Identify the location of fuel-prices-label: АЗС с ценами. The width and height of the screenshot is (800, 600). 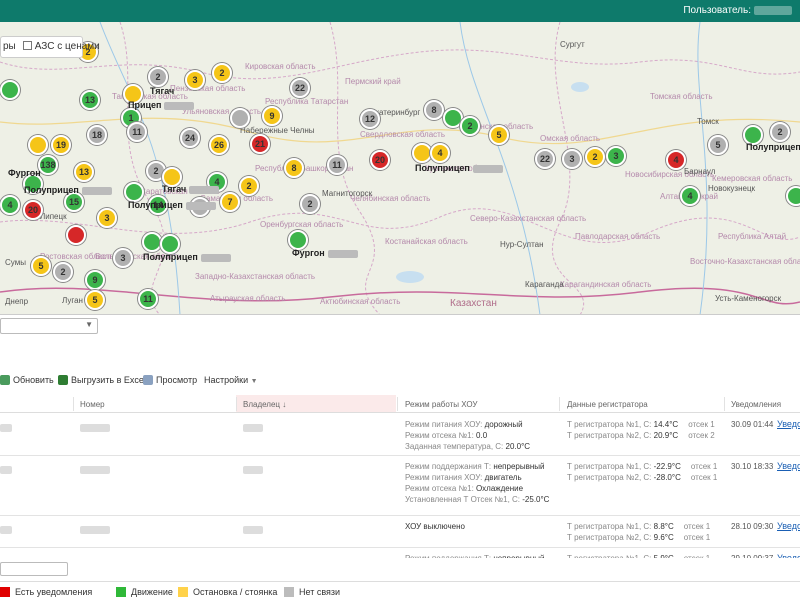
(67, 46).